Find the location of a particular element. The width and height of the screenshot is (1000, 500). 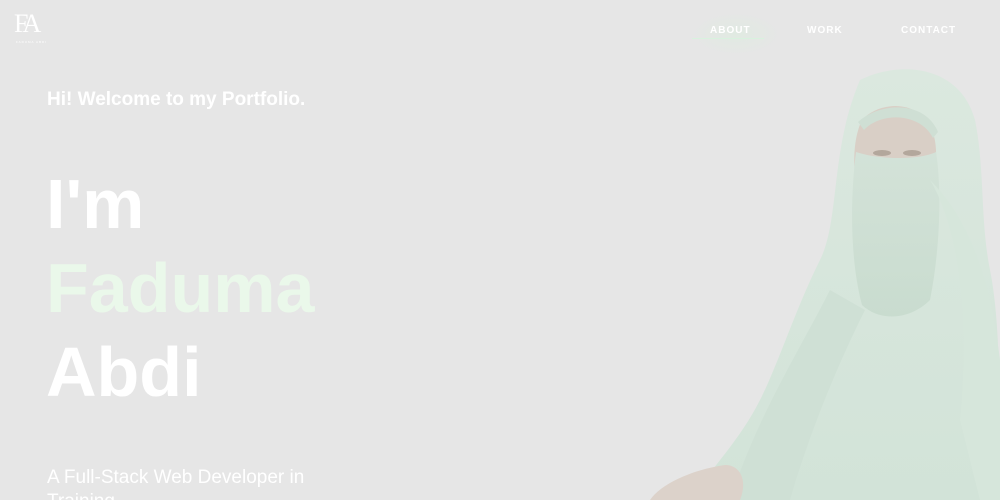

hero-first-name: Faduma is located at coordinates (180, 288).